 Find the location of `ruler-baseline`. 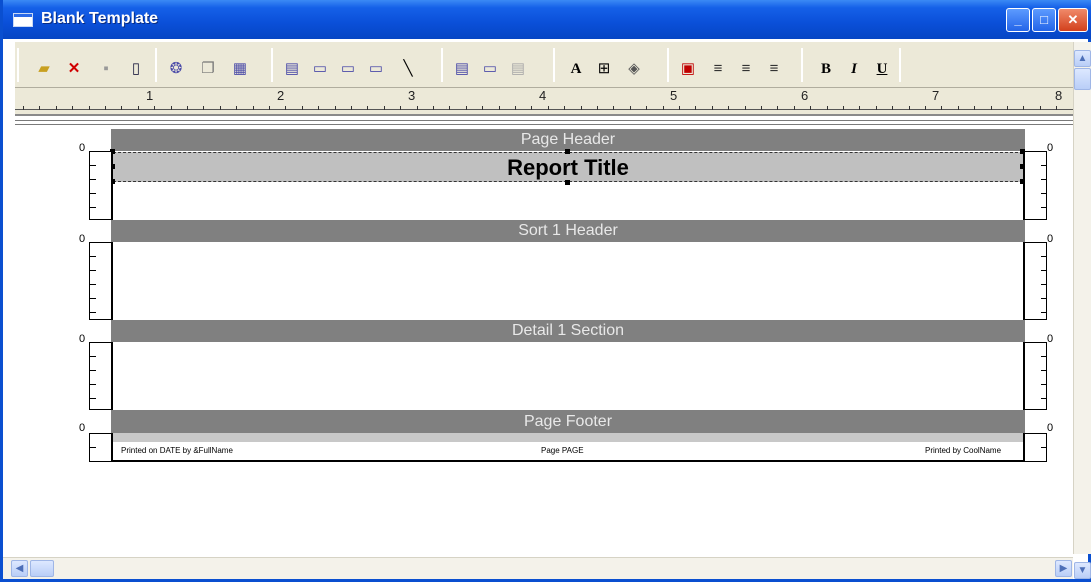

ruler-baseline is located at coordinates (546, 109).